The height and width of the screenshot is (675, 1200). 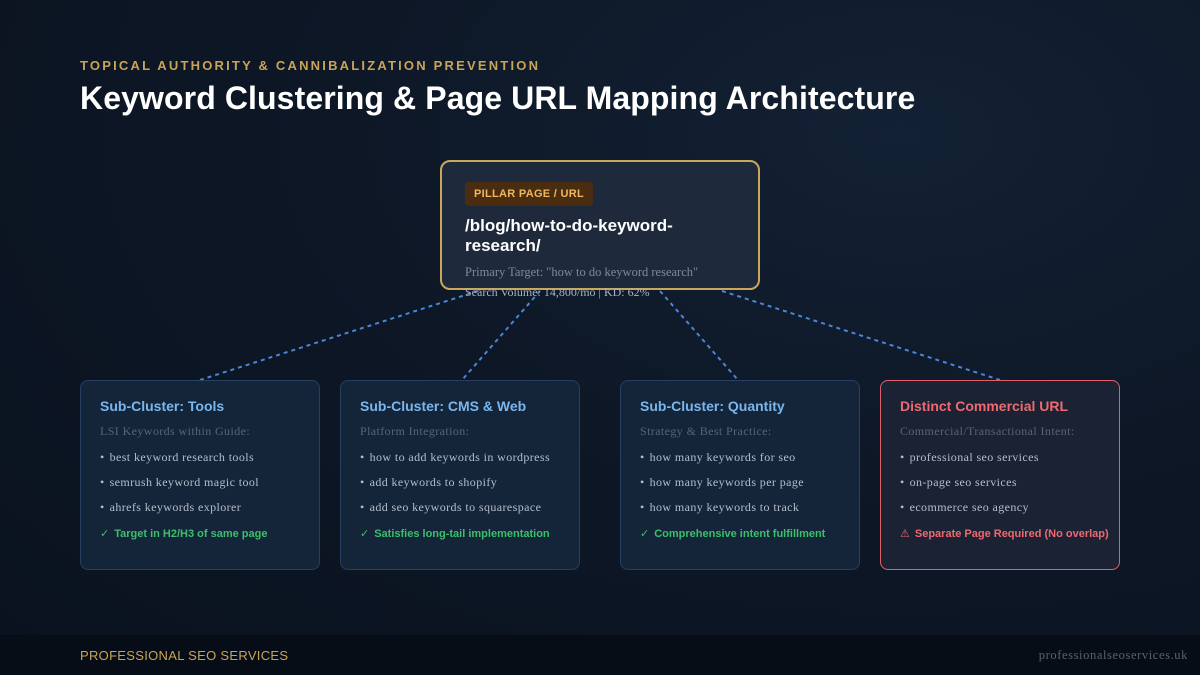 I want to click on cluster-title: Distinct Commercial URL, so click(x=984, y=406).